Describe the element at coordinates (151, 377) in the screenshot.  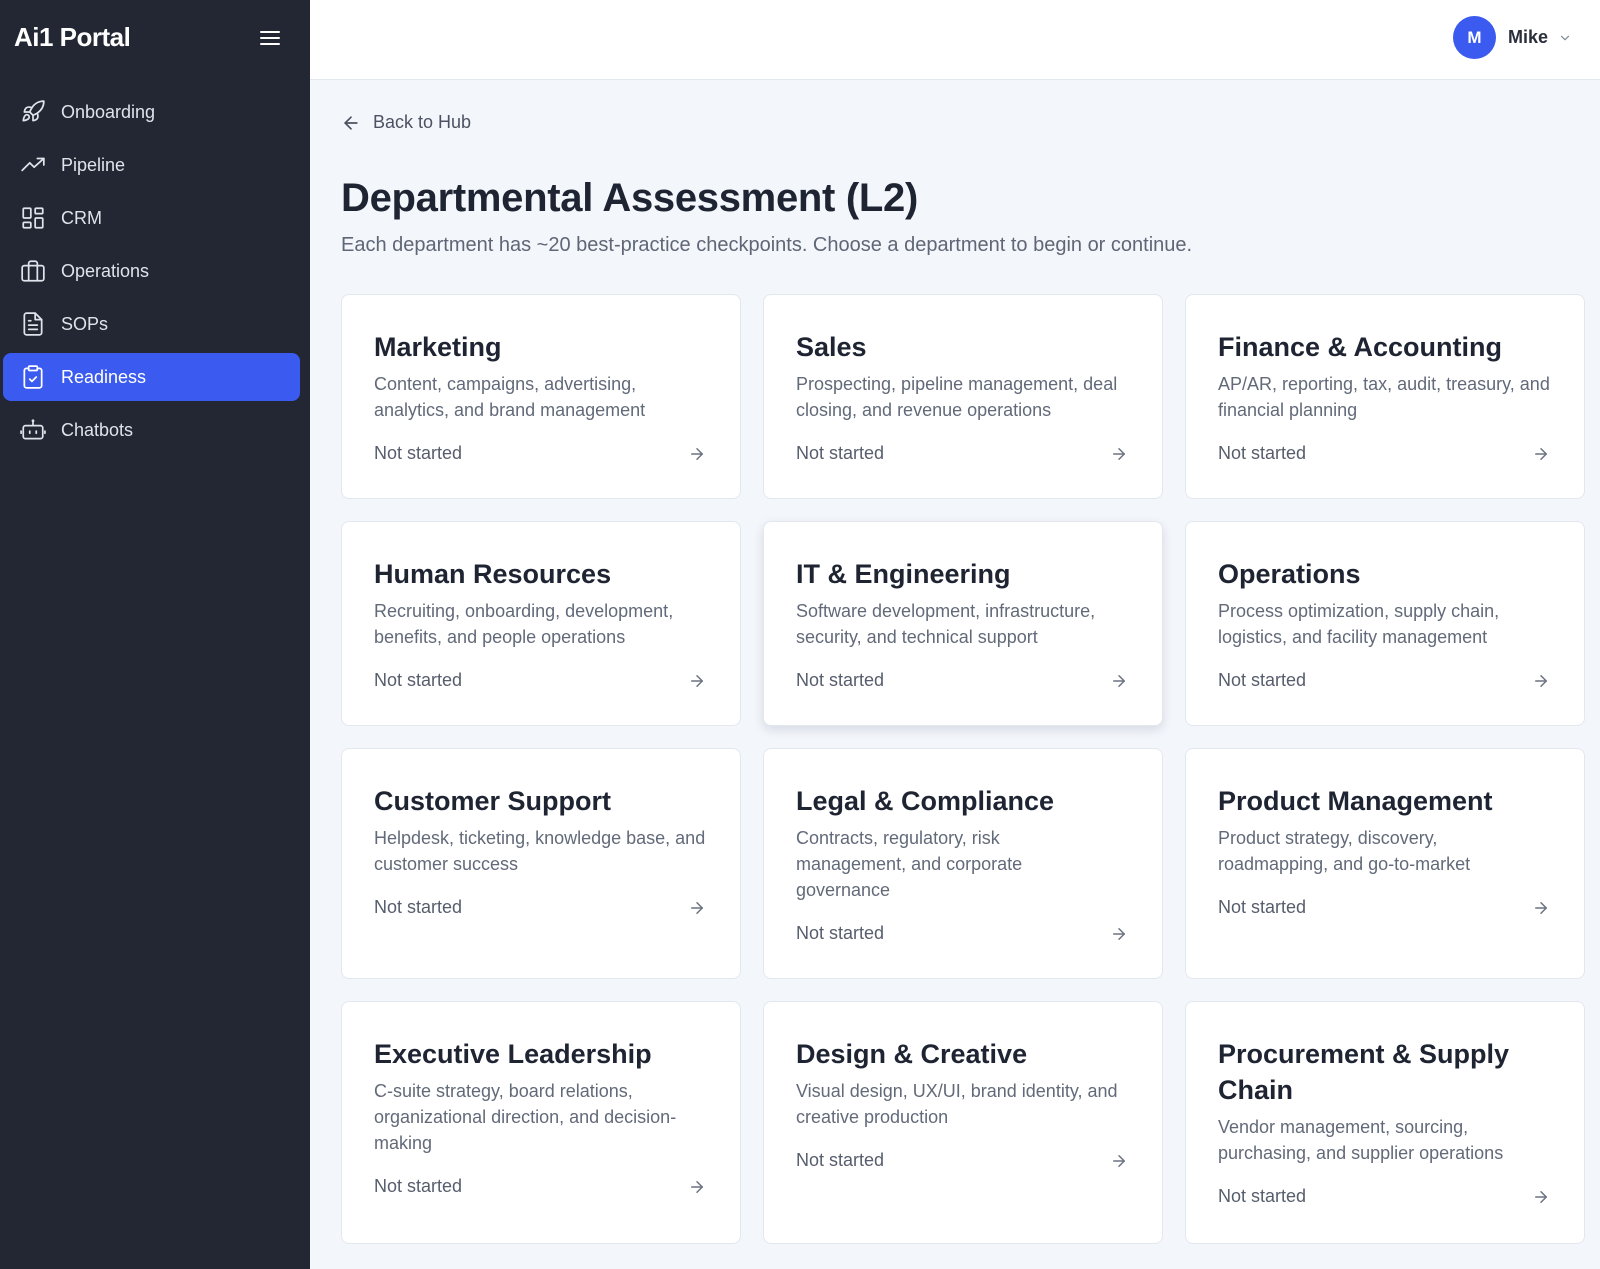
I see `sidebar-item-readiness: Readiness` at that location.